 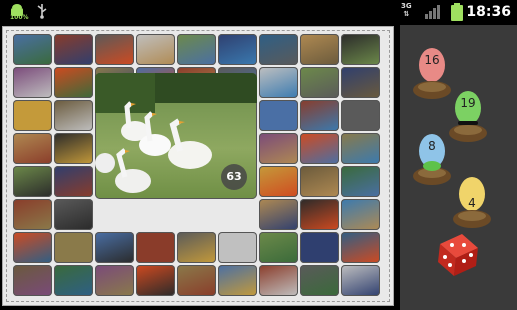 I want to click on battery-icon, so click(x=457, y=12).